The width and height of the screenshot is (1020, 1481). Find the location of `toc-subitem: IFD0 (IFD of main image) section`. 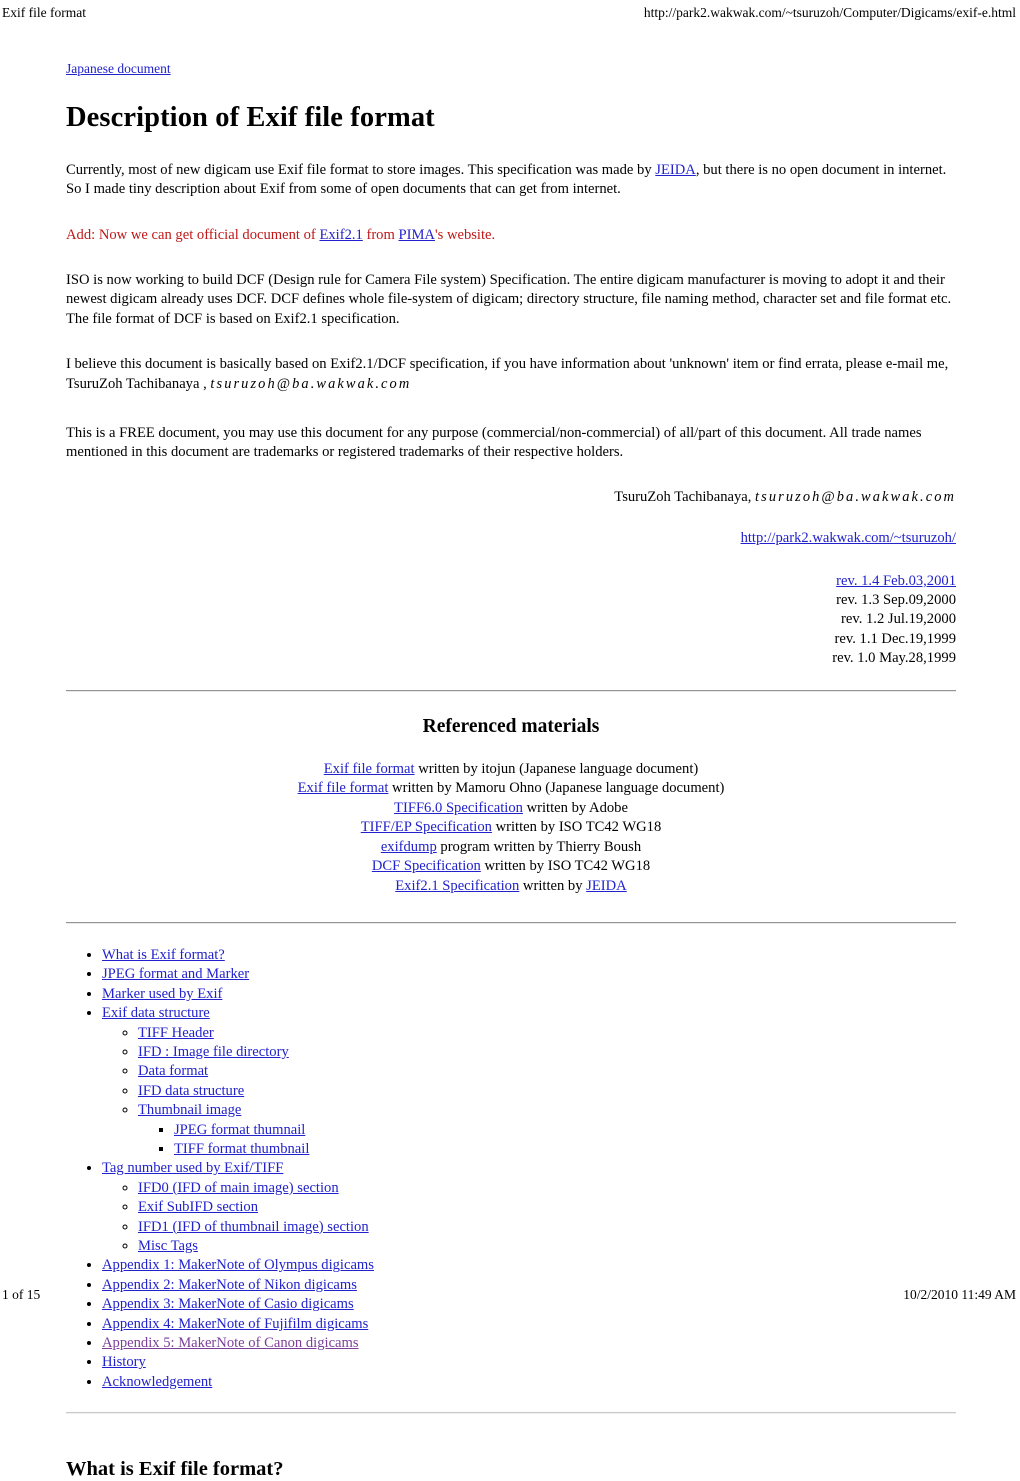

toc-subitem: IFD0 (IFD of main image) section is located at coordinates (547, 1188).